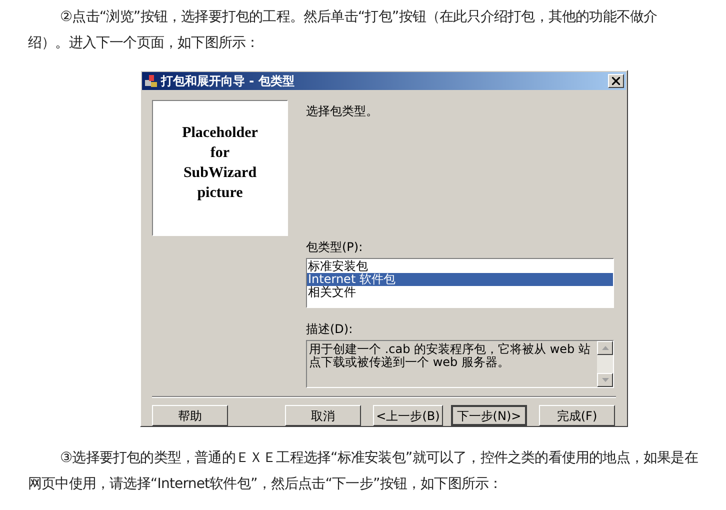 The width and height of the screenshot is (726, 510). I want to click on instruction-paragraph: ②点击“浏览”按钮，选择要打包的工程。然后单击“打包”按钮（在此只介绍打包，其他的功能不做介 绍）。进入下一个页面，如下图所示：, so click(342, 30).